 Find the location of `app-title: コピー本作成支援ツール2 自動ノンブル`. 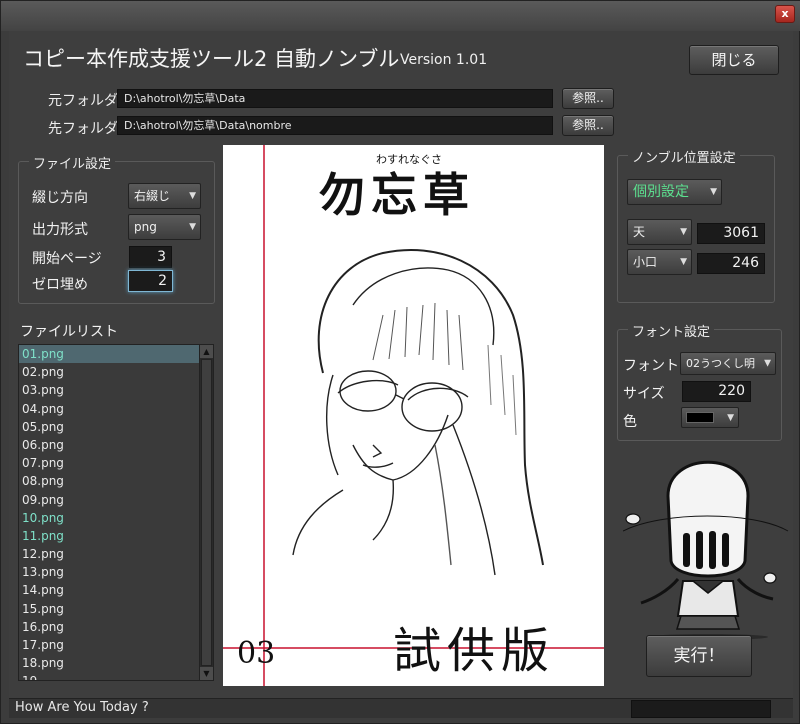

app-title: コピー本作成支援ツール2 自動ノンブル is located at coordinates (211, 59).